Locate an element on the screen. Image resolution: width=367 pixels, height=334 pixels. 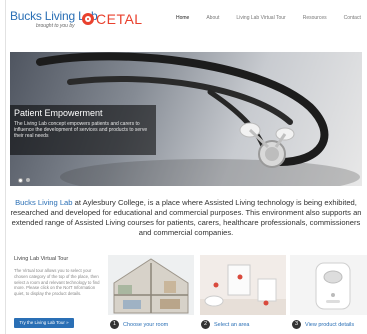
area-image-card is located at coordinates (243, 285).